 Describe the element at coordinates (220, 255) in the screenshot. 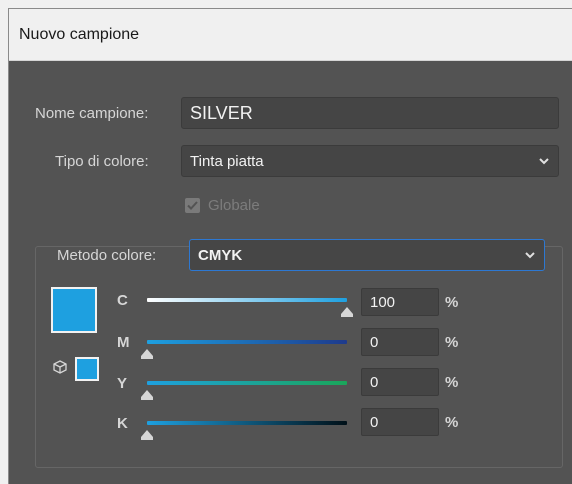

I see `color-mode-value: CMYK` at that location.